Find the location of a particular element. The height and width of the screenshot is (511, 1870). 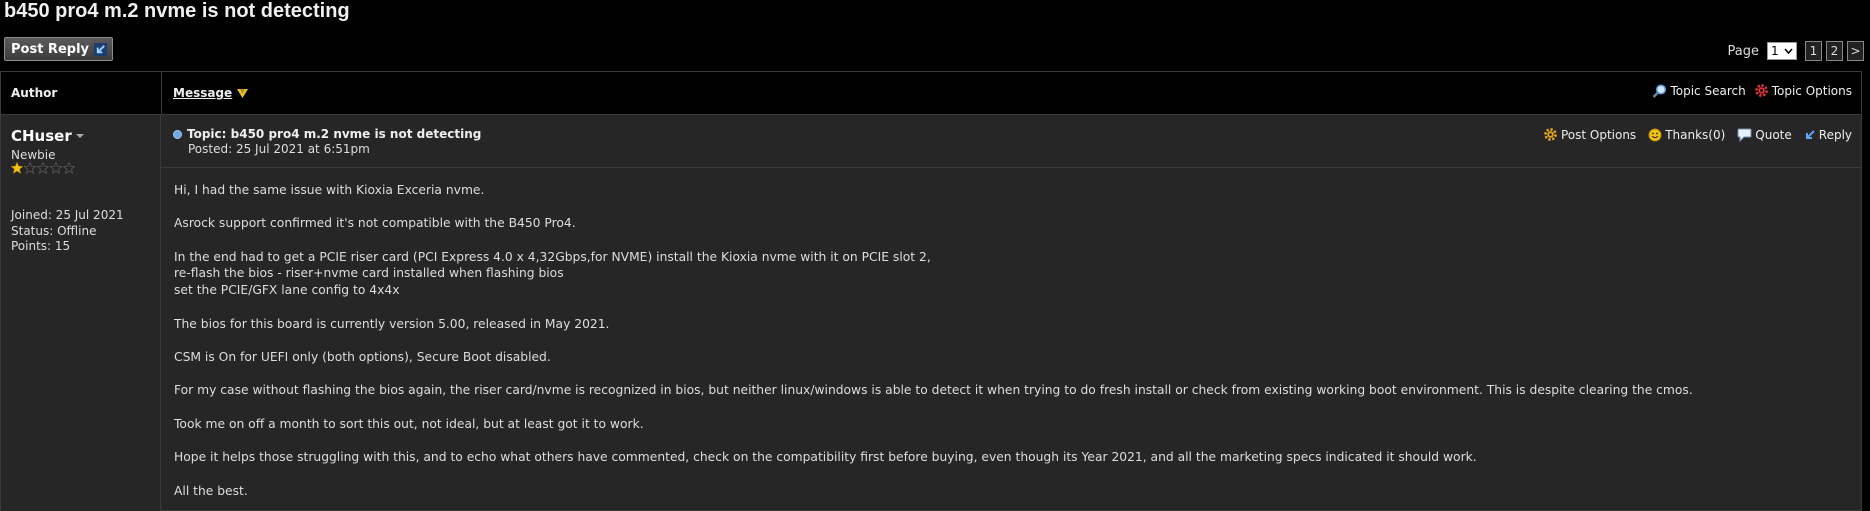

post-text-line: set the PCIE/GFX lane config to 4x4x is located at coordinates (287, 290).